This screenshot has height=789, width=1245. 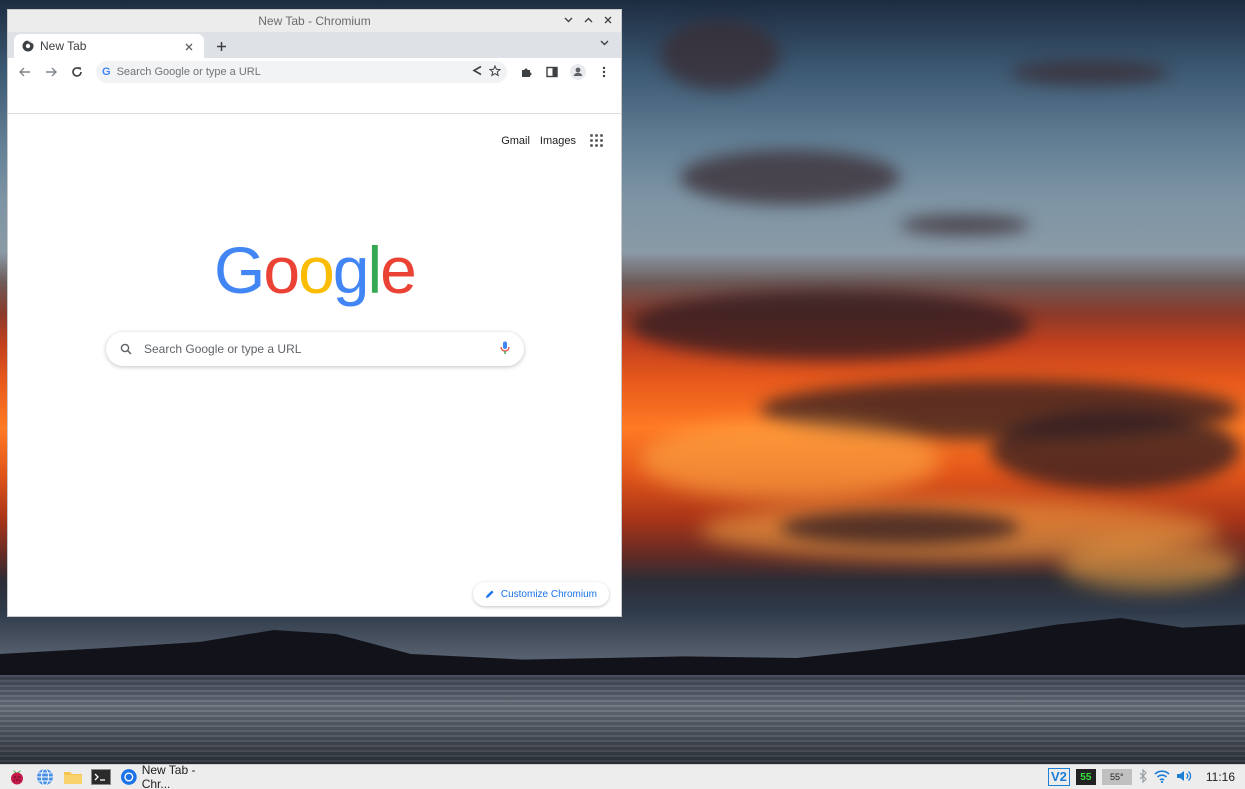 I want to click on profile-avatar-icon, so click(x=578, y=72).